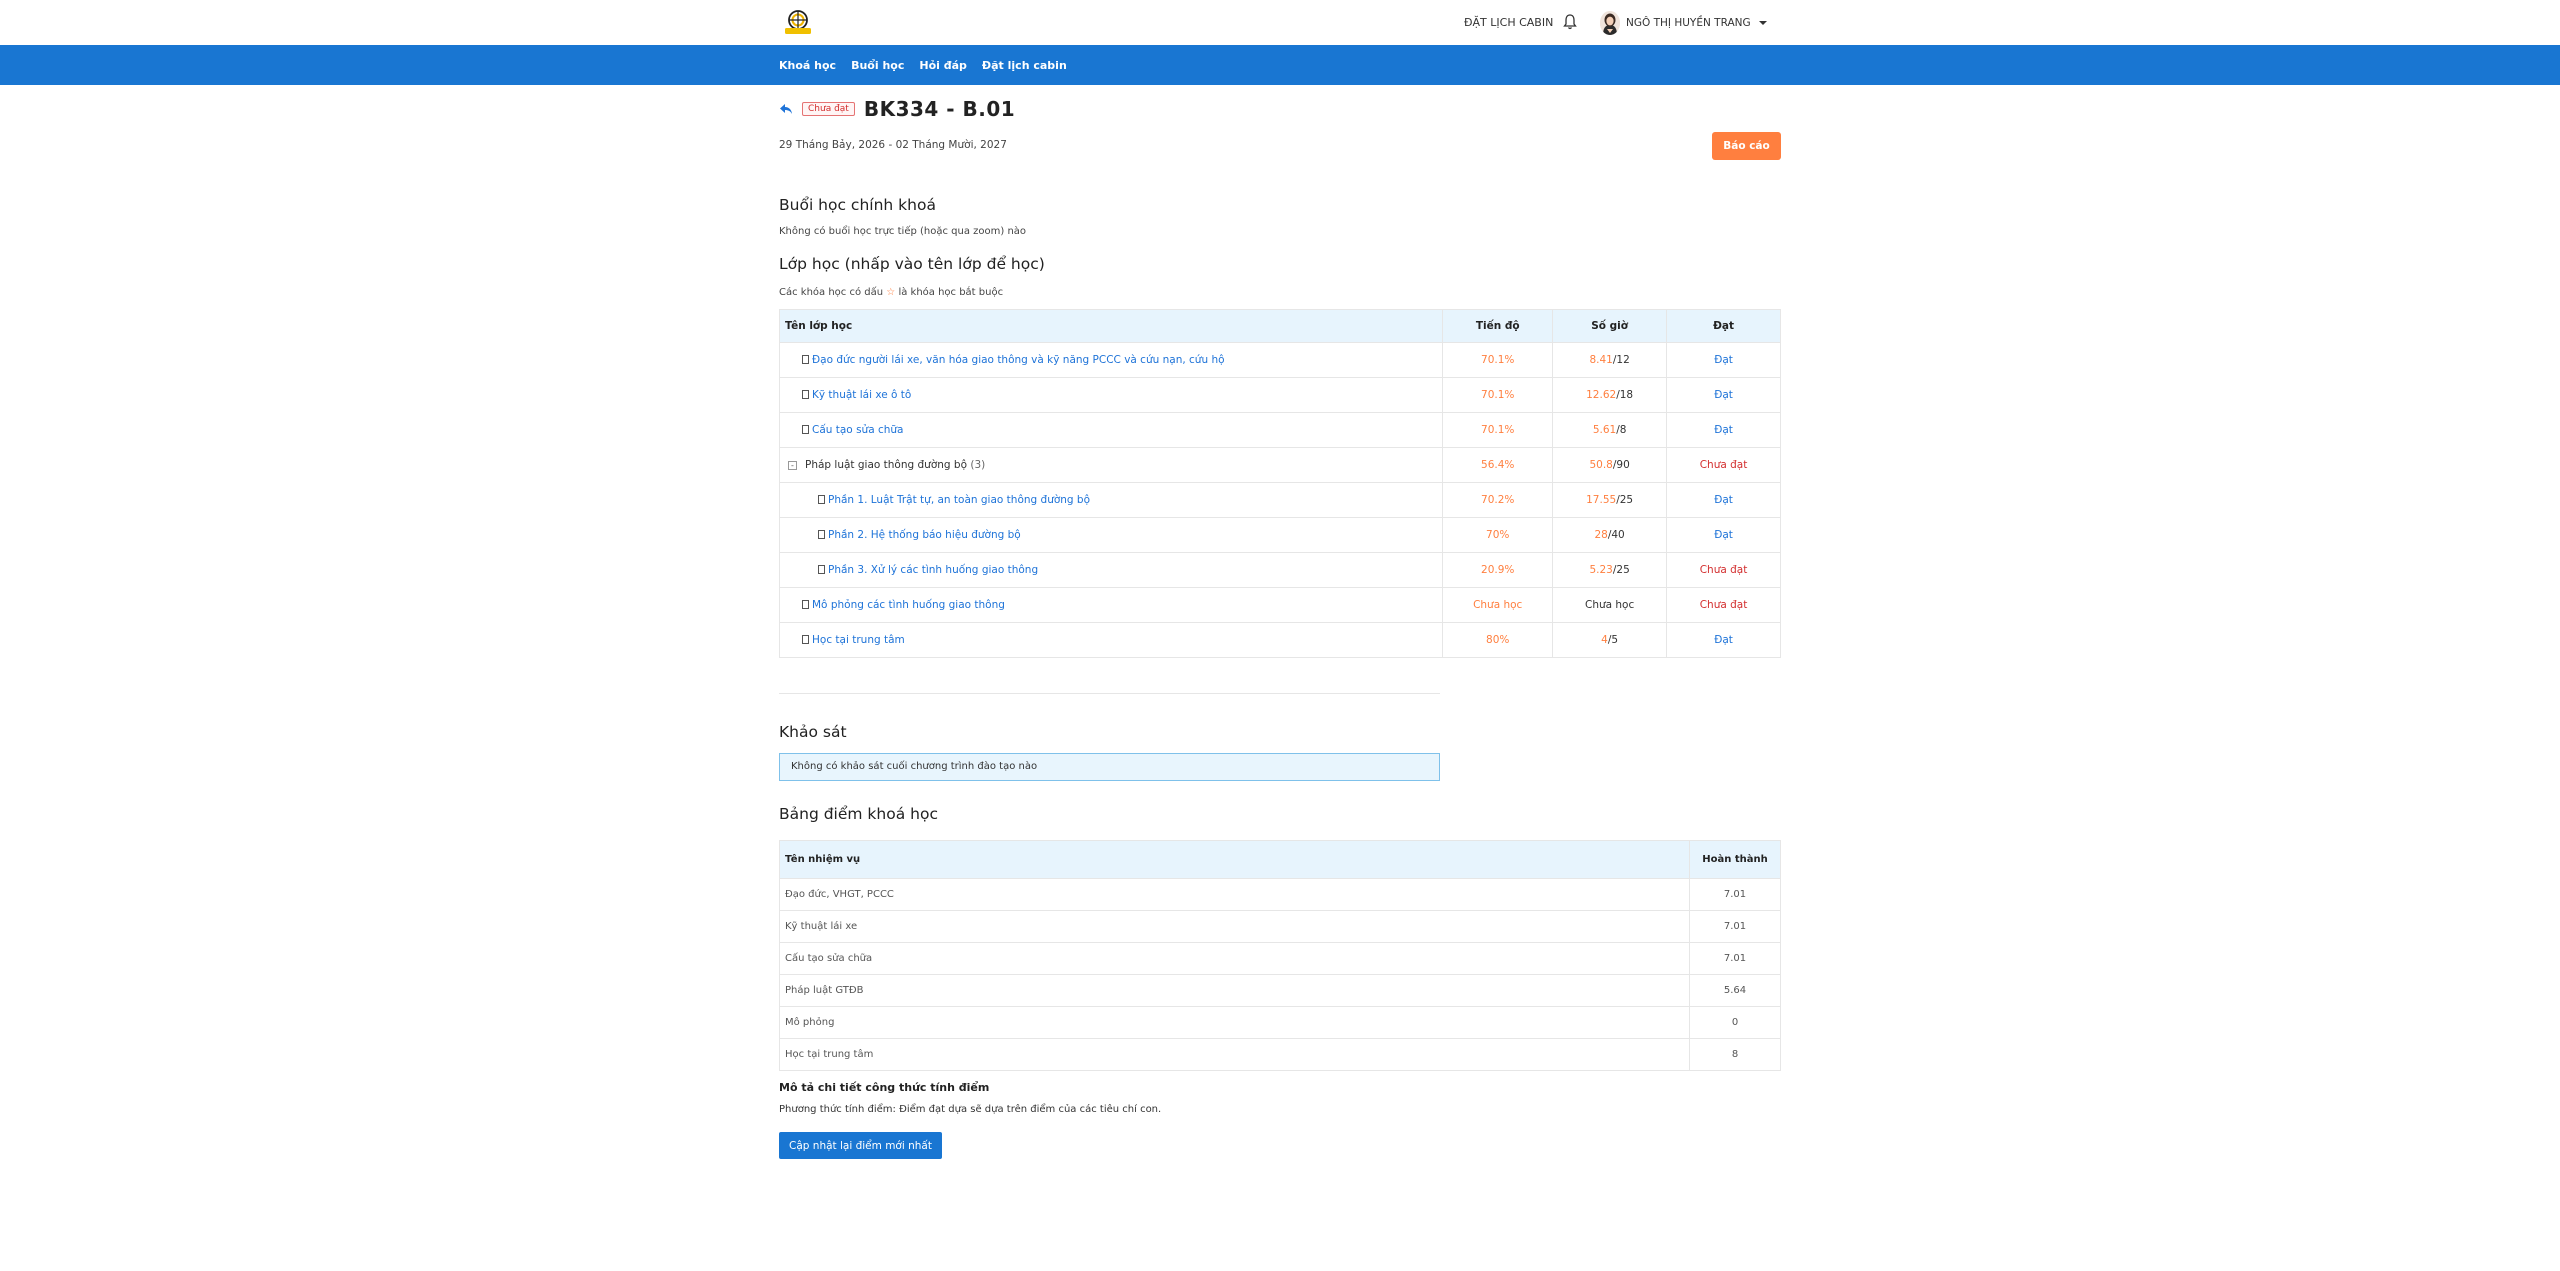 Image resolution: width=2560 pixels, height=1271 pixels. I want to click on hours-done: 5.61, so click(1604, 430).